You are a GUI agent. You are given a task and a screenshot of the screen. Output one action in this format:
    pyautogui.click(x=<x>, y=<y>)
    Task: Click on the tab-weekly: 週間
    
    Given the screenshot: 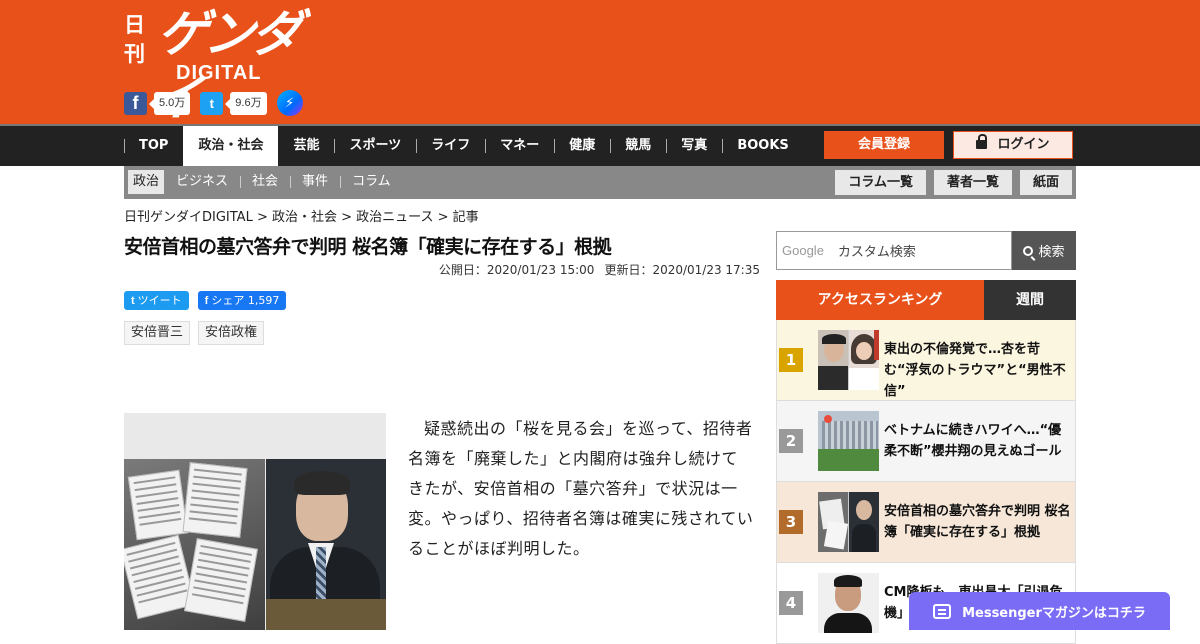 What is the action you would take?
    pyautogui.click(x=1030, y=300)
    